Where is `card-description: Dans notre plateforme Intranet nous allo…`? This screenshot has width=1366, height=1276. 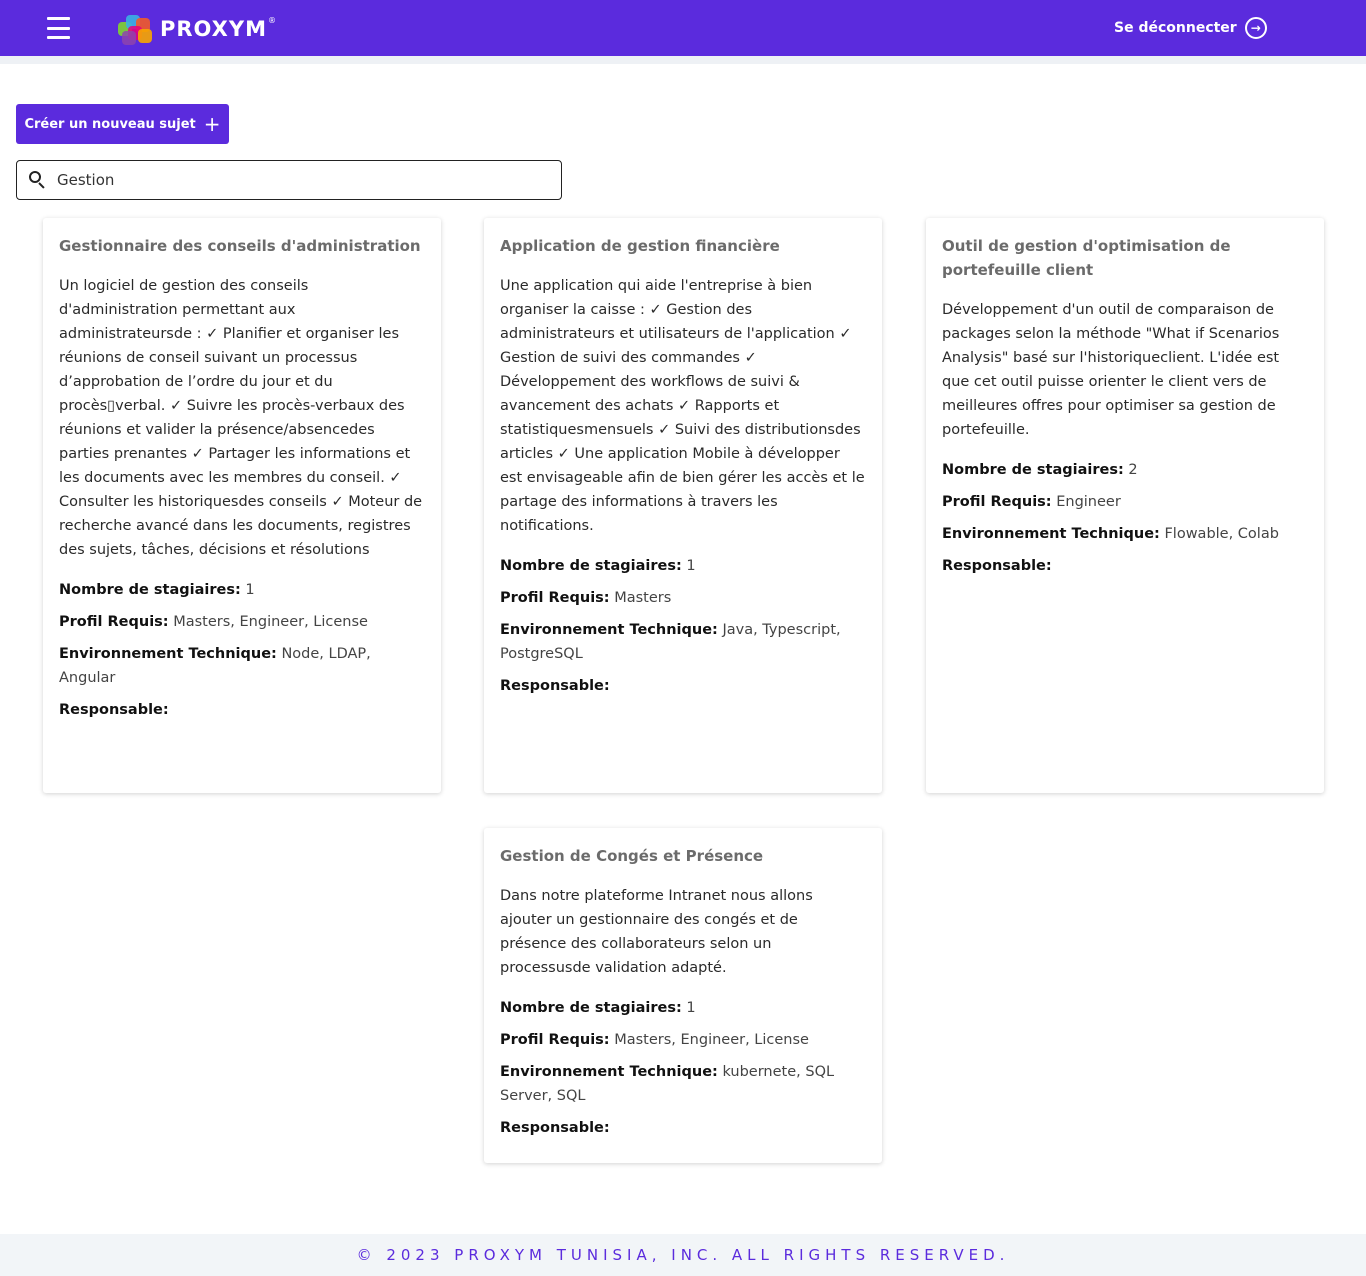 card-description: Dans notre plateforme Intranet nous allo… is located at coordinates (656, 932).